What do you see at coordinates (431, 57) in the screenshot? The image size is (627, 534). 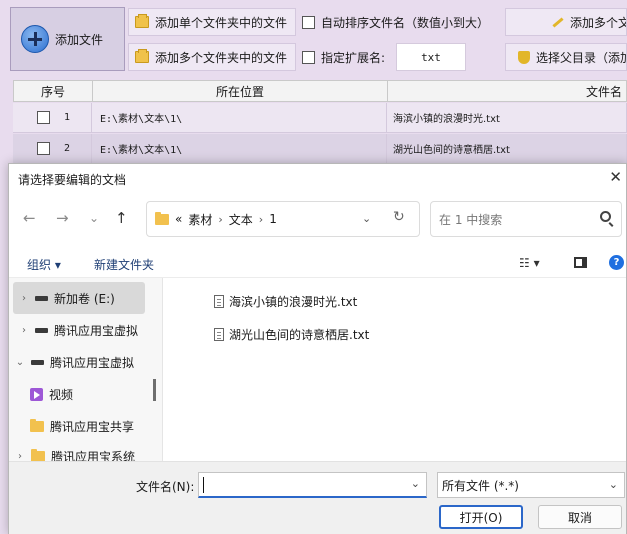 I see `ext-input: txt` at bounding box center [431, 57].